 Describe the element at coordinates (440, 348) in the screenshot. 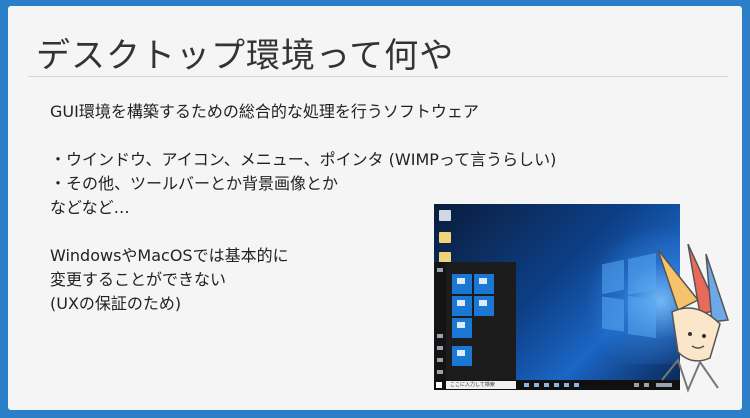

I see `document-icon` at that location.